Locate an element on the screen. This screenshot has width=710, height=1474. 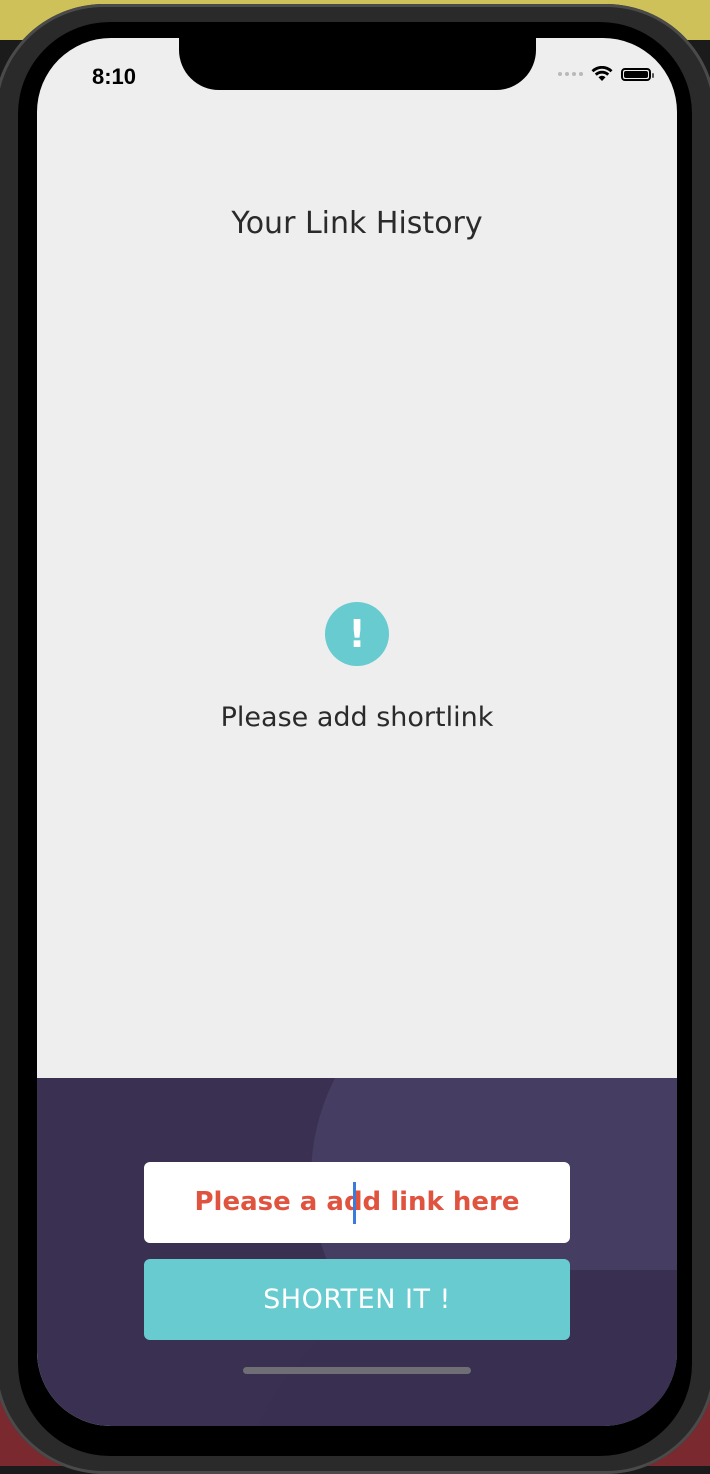
shorten-button: SHORTEN IT ! is located at coordinates (357, 1299).